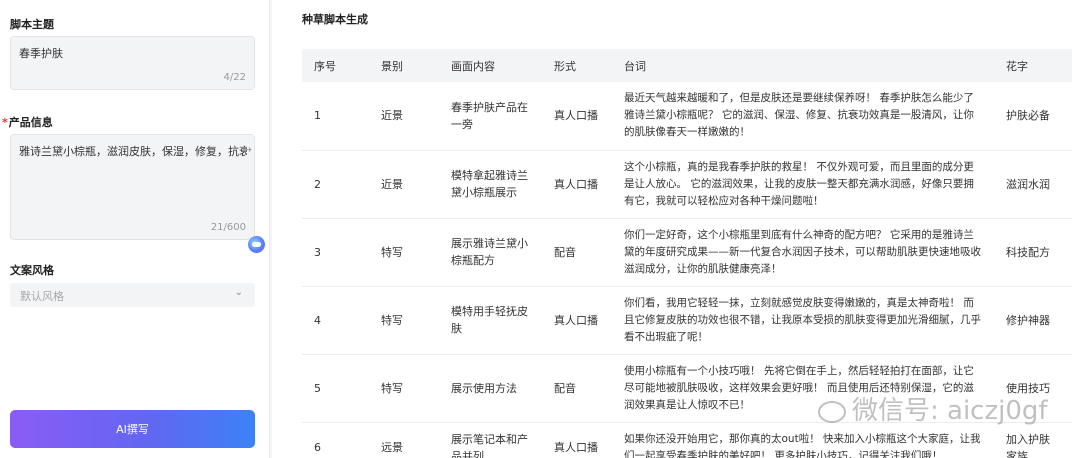 This screenshot has height=458, width=1080. What do you see at coordinates (577, 65) in the screenshot?
I see `header-form: 形式` at bounding box center [577, 65].